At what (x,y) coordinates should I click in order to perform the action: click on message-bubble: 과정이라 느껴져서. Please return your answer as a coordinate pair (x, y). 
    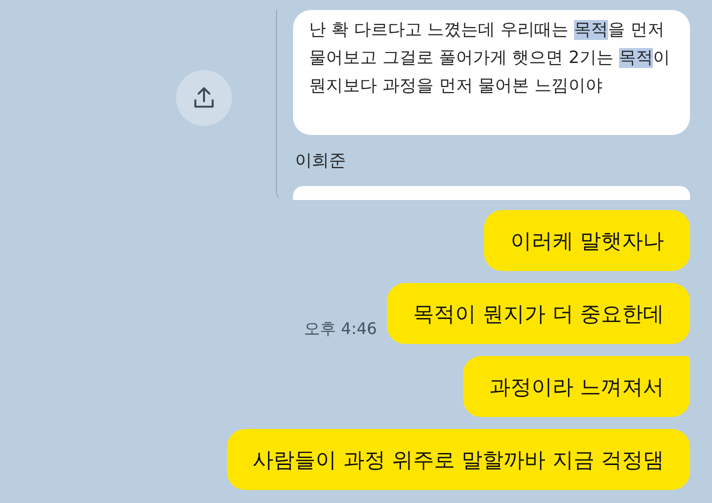
    Looking at the image, I should click on (576, 386).